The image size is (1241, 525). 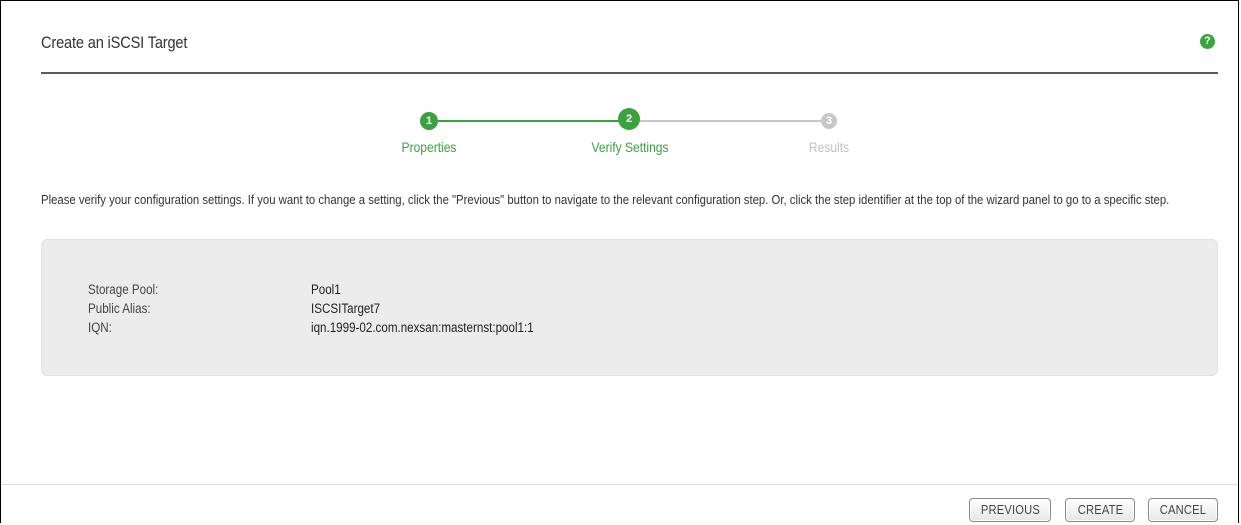 I want to click on setting-row-storage-pool: Storage Pool: Pool1, so click(x=629, y=291).